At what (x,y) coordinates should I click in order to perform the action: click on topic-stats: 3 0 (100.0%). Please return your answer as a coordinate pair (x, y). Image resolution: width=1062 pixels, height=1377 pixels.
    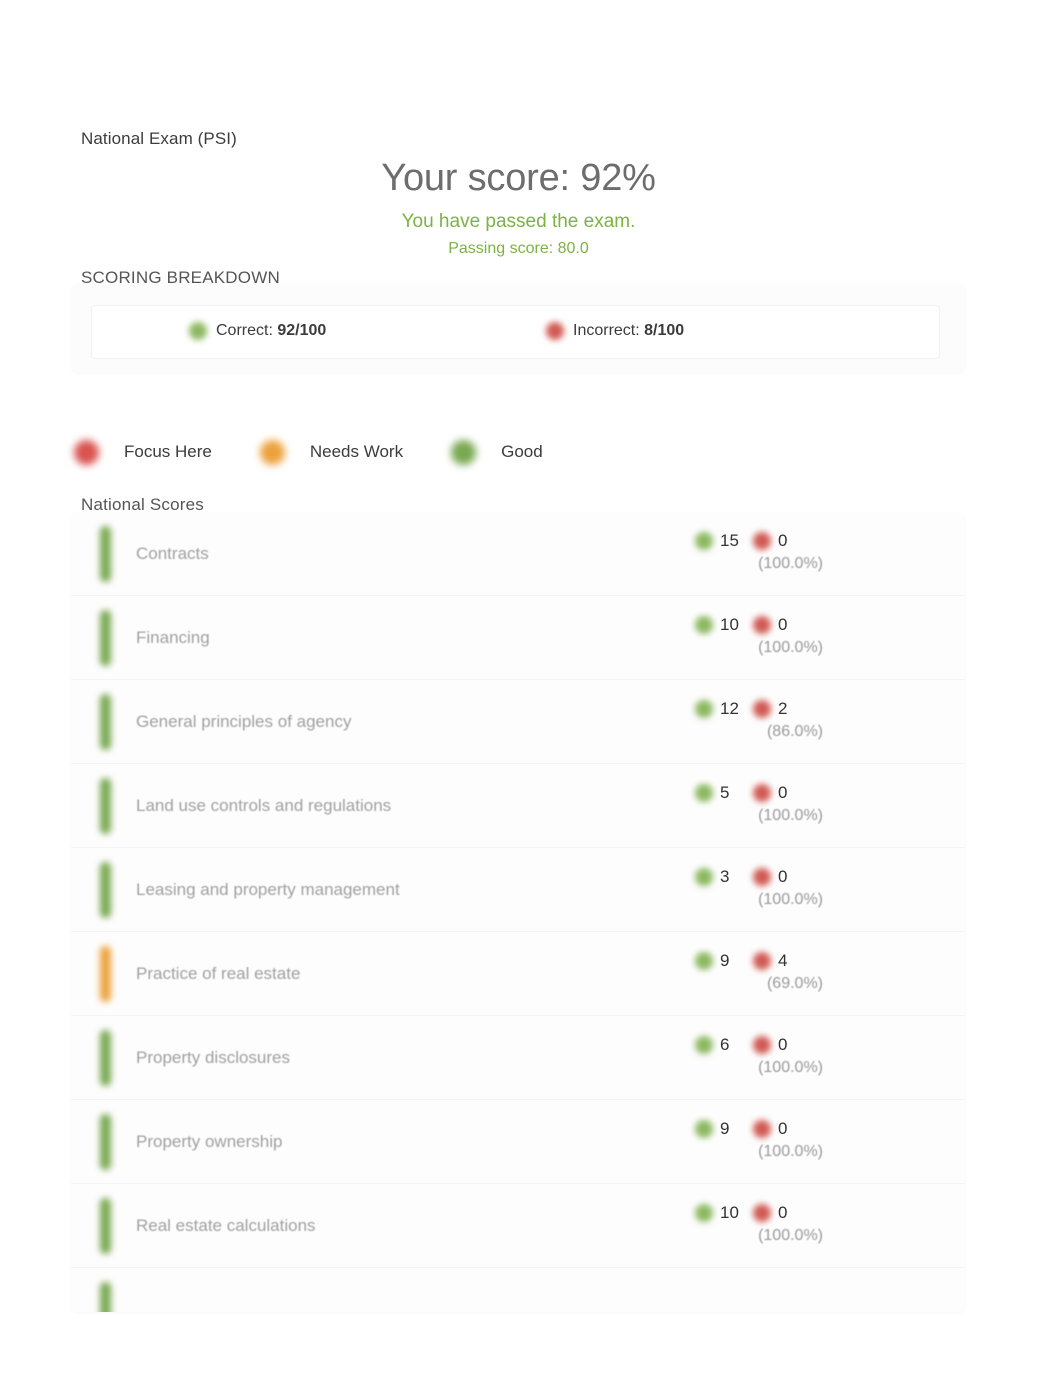
    Looking at the image, I should click on (760, 886).